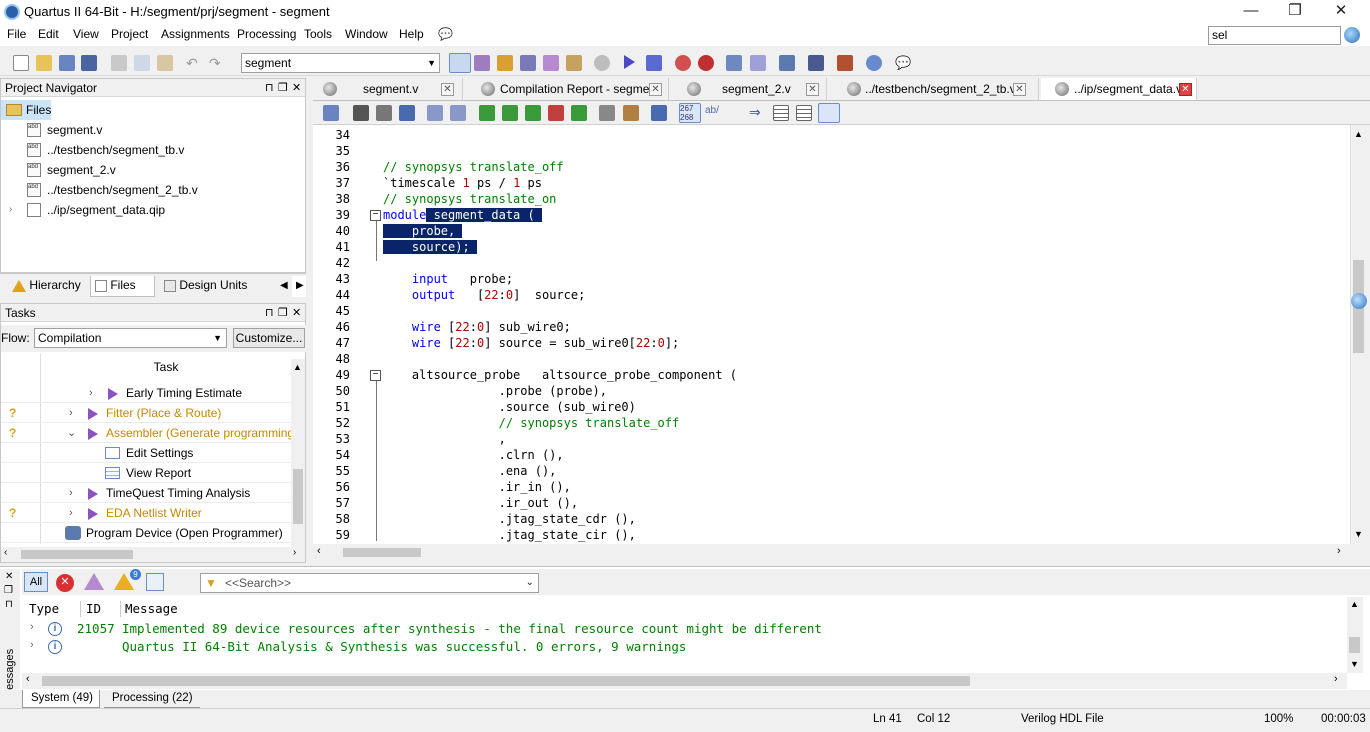 This screenshot has height=732, width=1370. What do you see at coordinates (151, 210) in the screenshot?
I see `file-item: › ../ip/segment_data.qip` at bounding box center [151, 210].